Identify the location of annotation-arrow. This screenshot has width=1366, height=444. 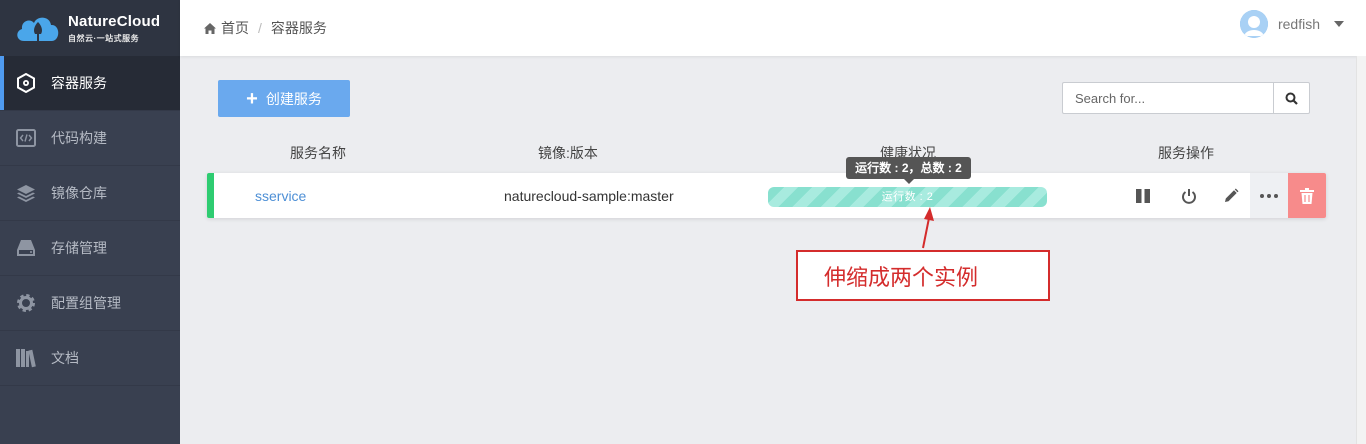
(928, 228).